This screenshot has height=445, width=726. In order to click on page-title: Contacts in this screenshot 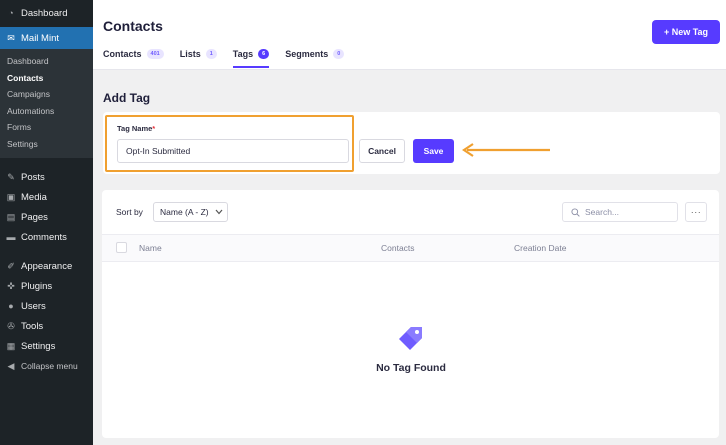, I will do `click(133, 26)`.